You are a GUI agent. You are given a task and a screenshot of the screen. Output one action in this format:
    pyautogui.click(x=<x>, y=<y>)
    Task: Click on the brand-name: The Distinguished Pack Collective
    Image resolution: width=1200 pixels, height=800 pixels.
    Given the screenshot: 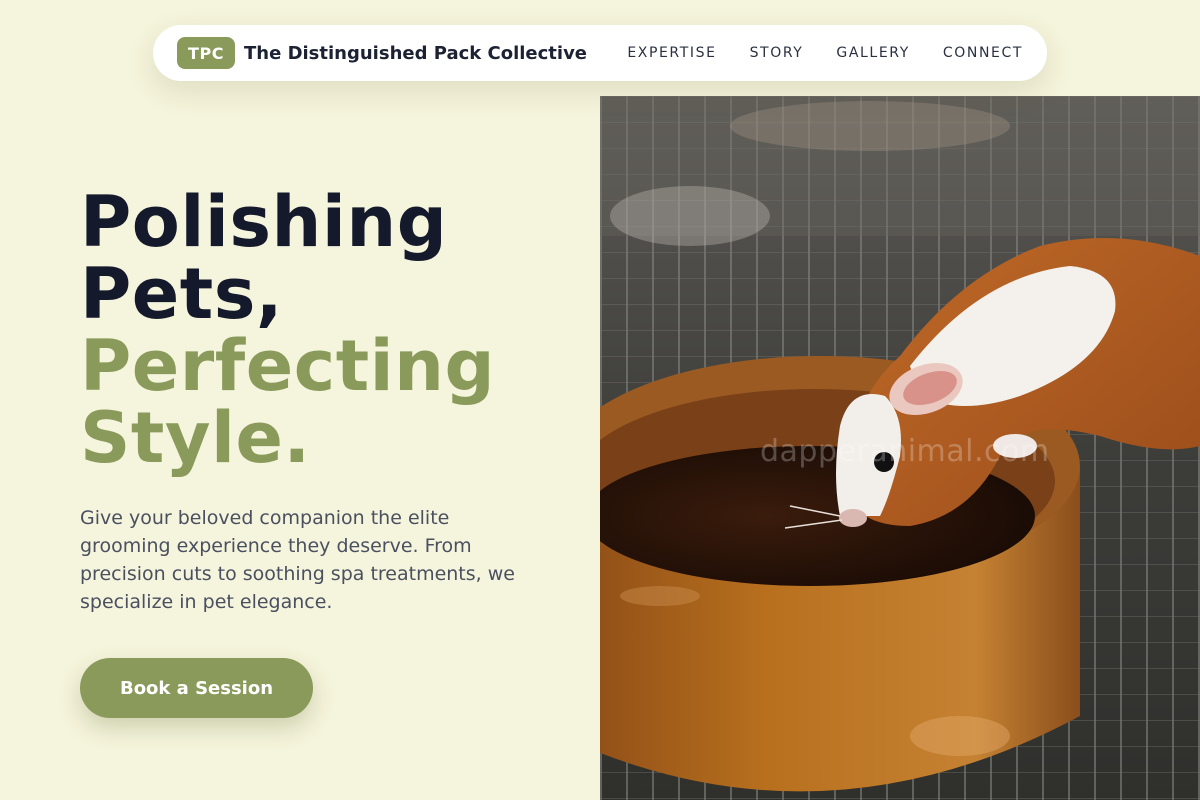 What is the action you would take?
    pyautogui.click(x=416, y=53)
    